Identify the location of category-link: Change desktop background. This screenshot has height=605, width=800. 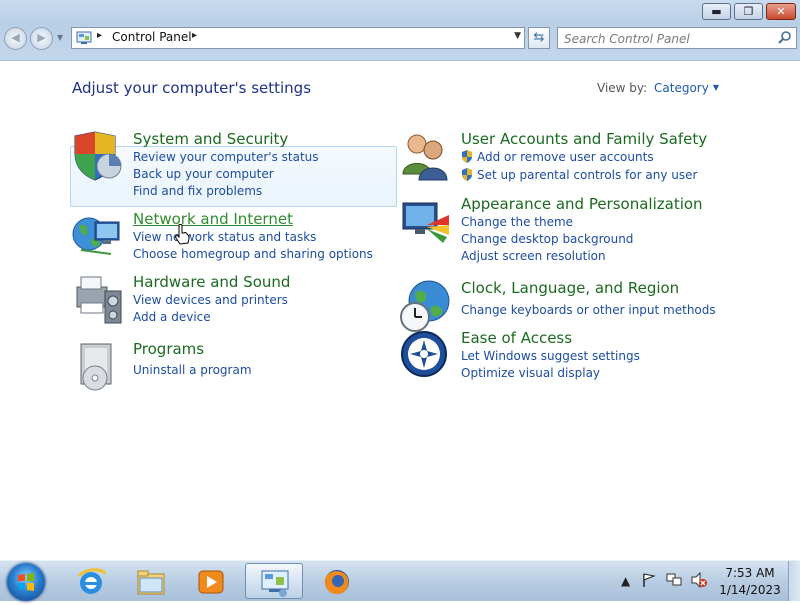
(547, 239).